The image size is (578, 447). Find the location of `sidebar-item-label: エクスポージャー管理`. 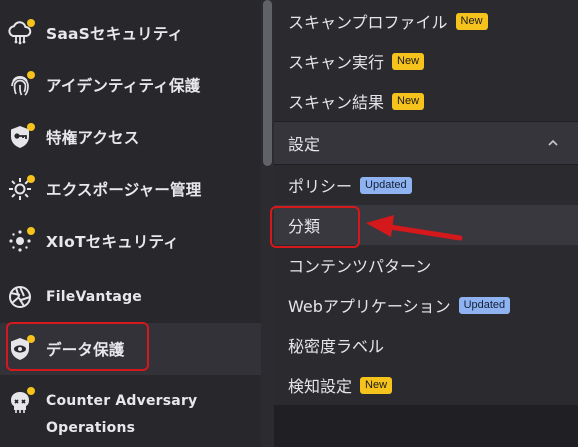

sidebar-item-label: エクスポージャー管理 is located at coordinates (124, 190).